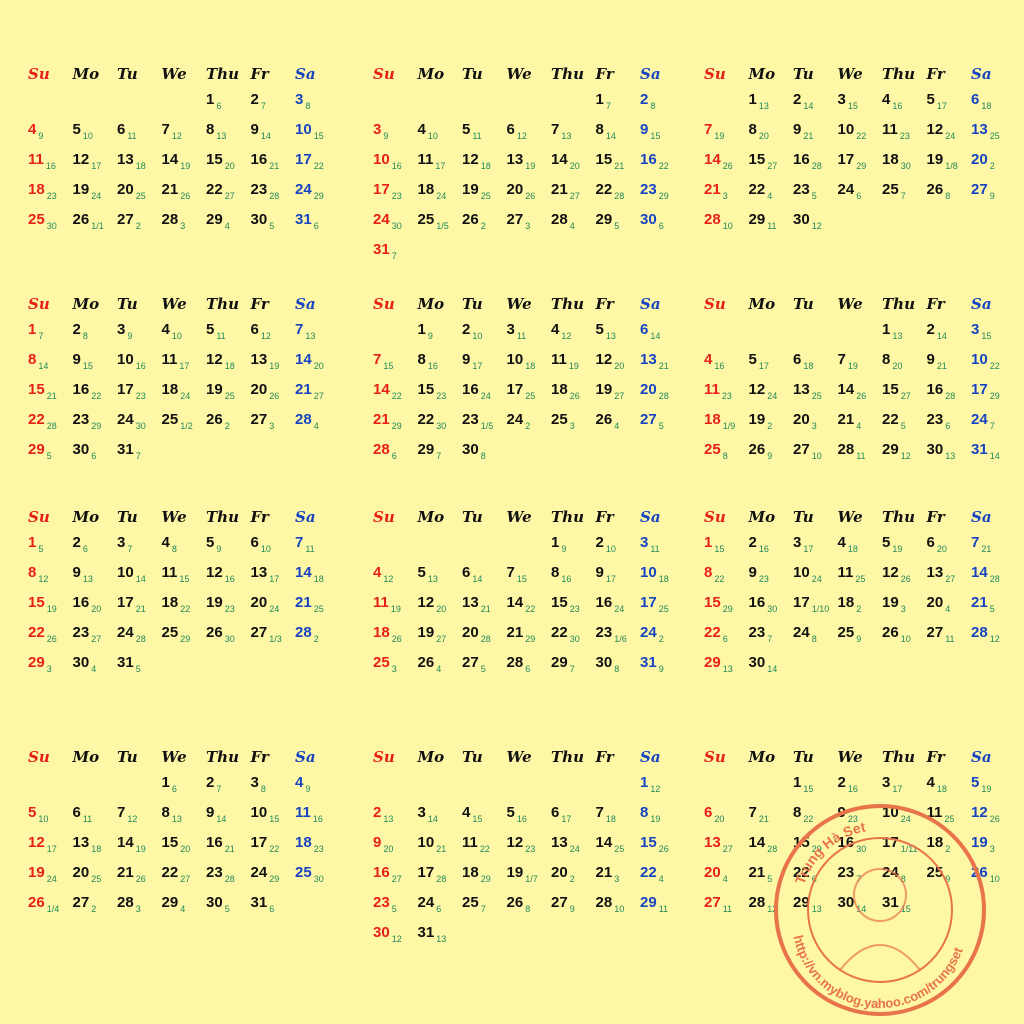 The height and width of the screenshot is (1024, 1024). I want to click on day-cell: 16 24, so click(485, 393).